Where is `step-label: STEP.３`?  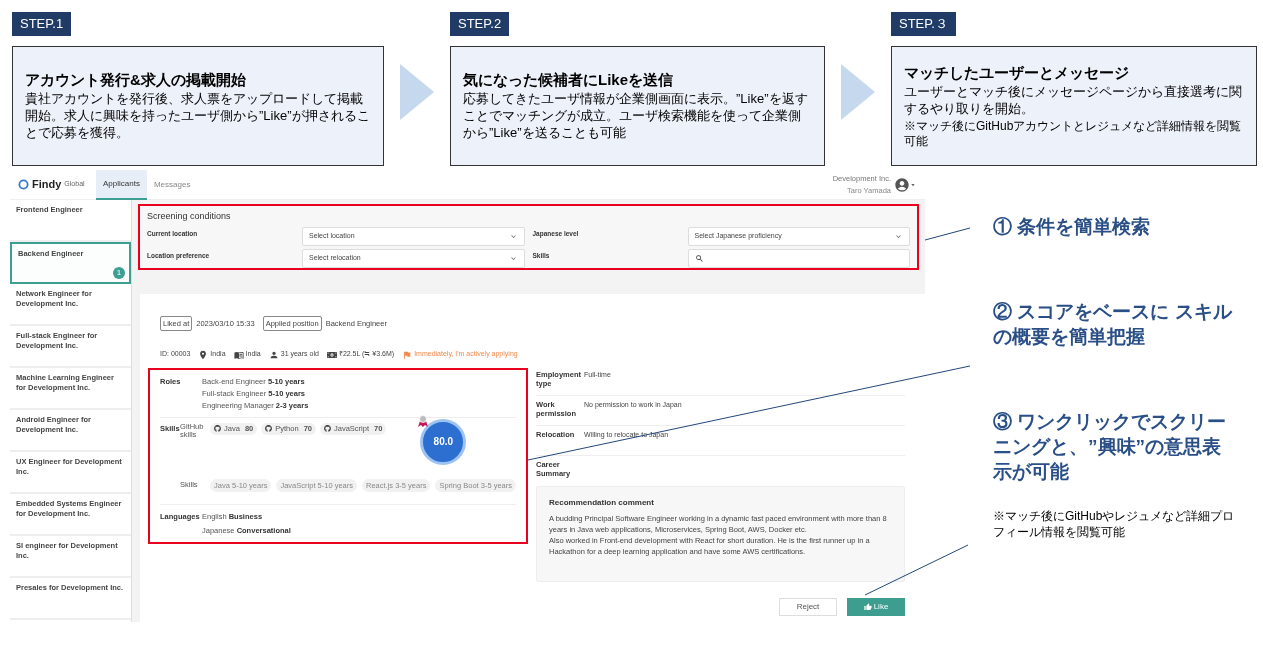 step-label: STEP.３ is located at coordinates (923, 24).